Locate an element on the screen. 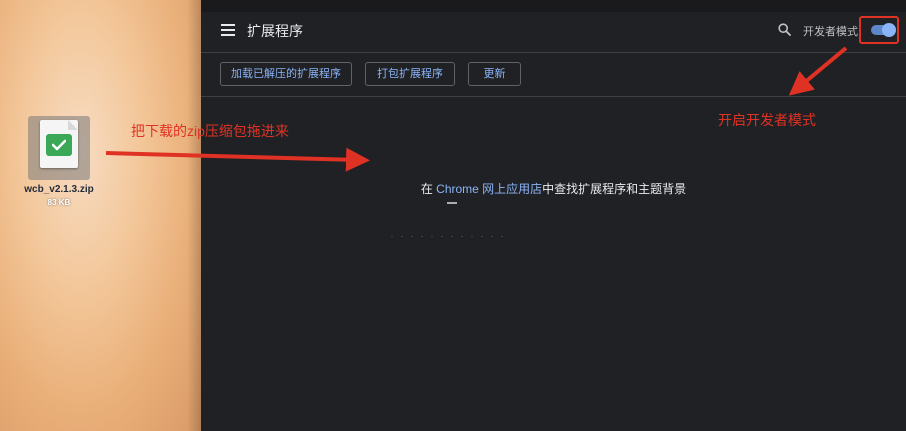 The height and width of the screenshot is (431, 906). drag-arrow is located at coordinates (237, 159).